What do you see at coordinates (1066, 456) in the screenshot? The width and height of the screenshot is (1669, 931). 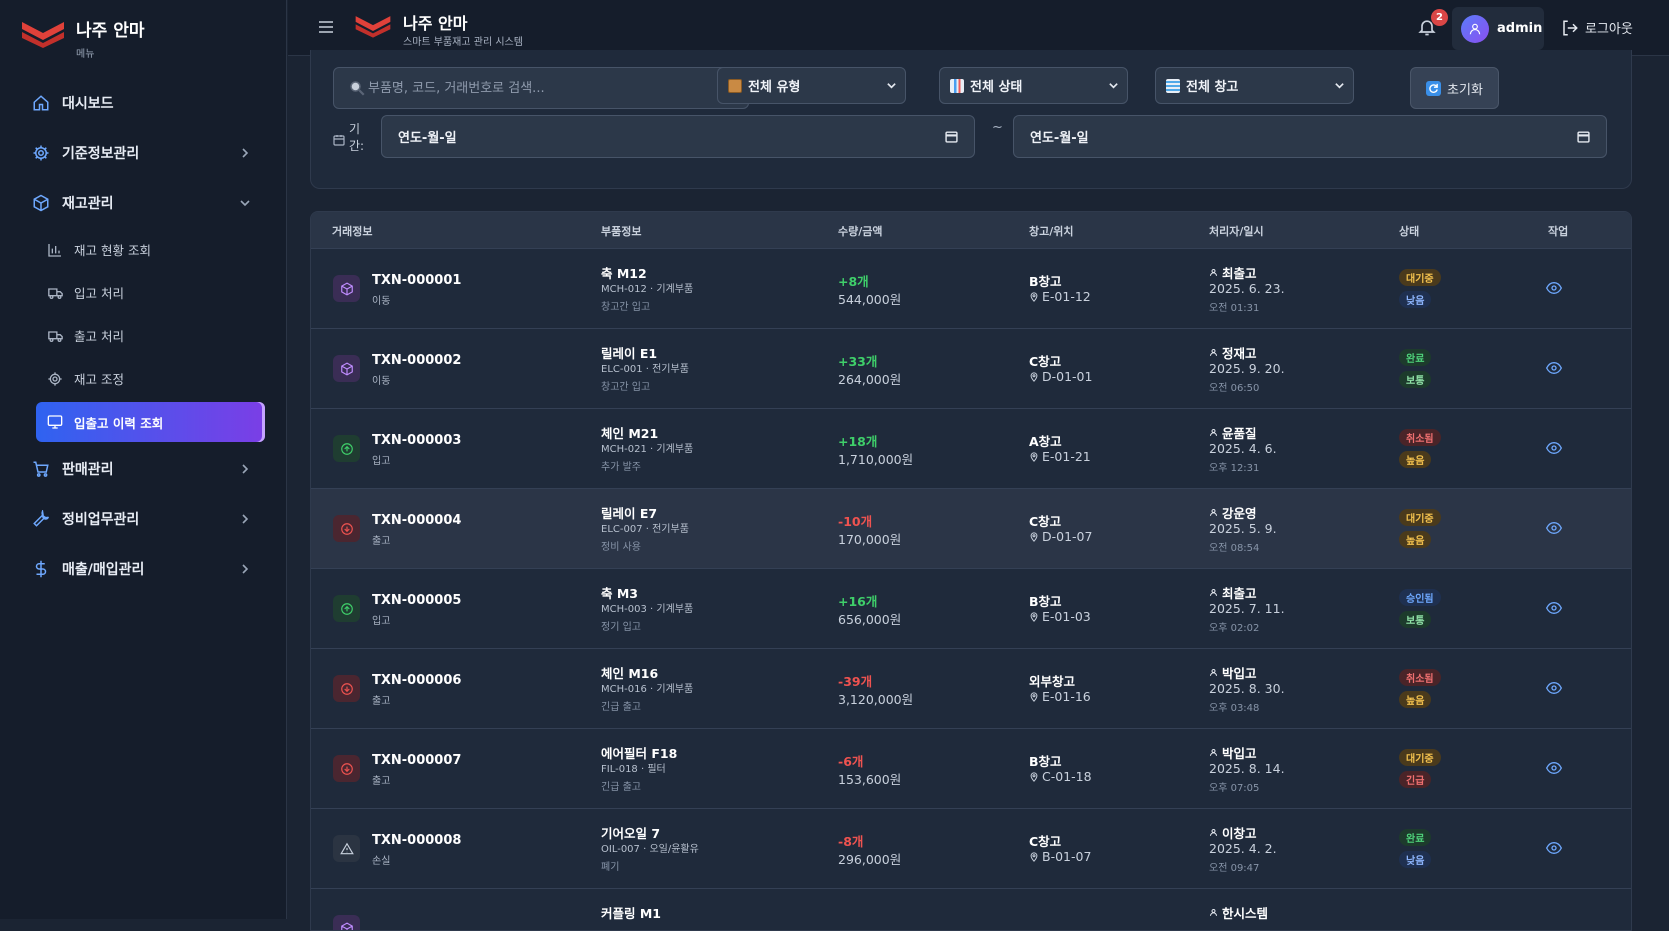 I see `location-code: E-01-21` at bounding box center [1066, 456].